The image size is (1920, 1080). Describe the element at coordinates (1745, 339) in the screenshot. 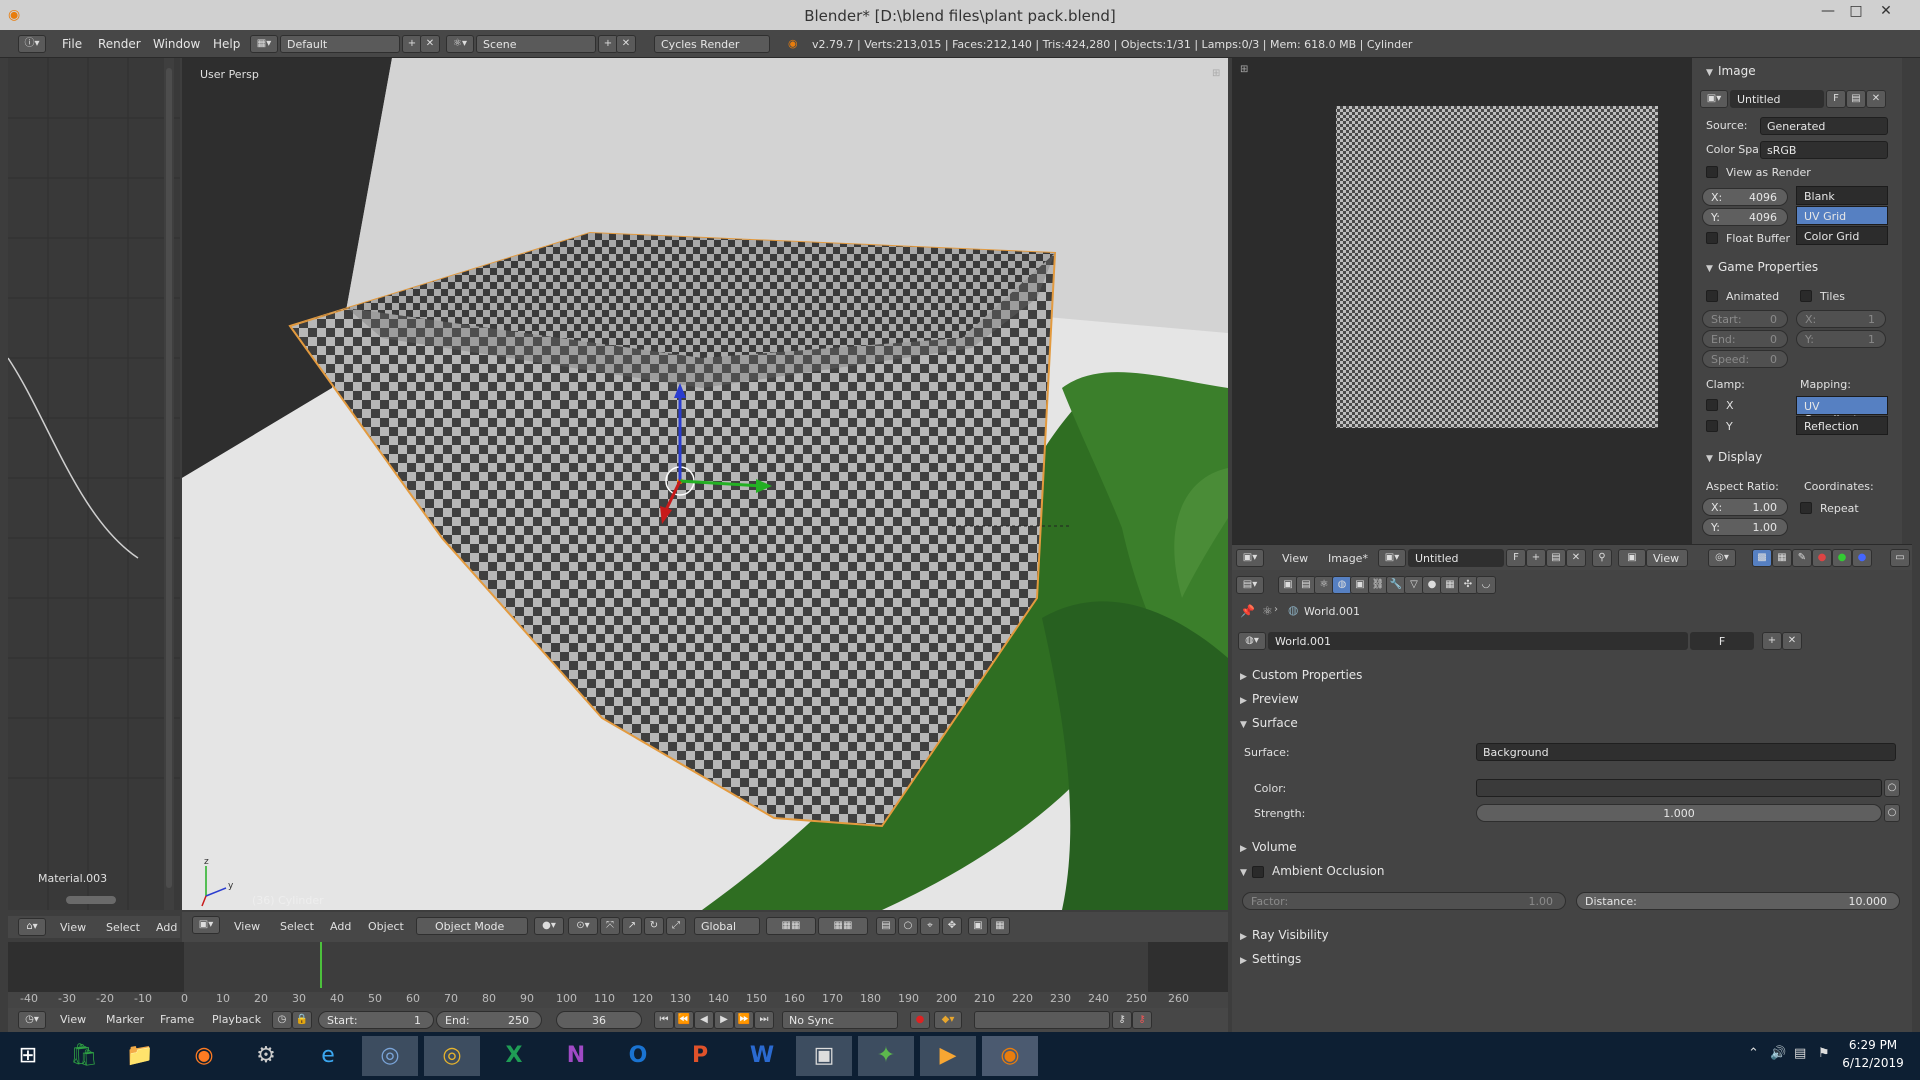

I see `anim-end-field: End: 0` at that location.